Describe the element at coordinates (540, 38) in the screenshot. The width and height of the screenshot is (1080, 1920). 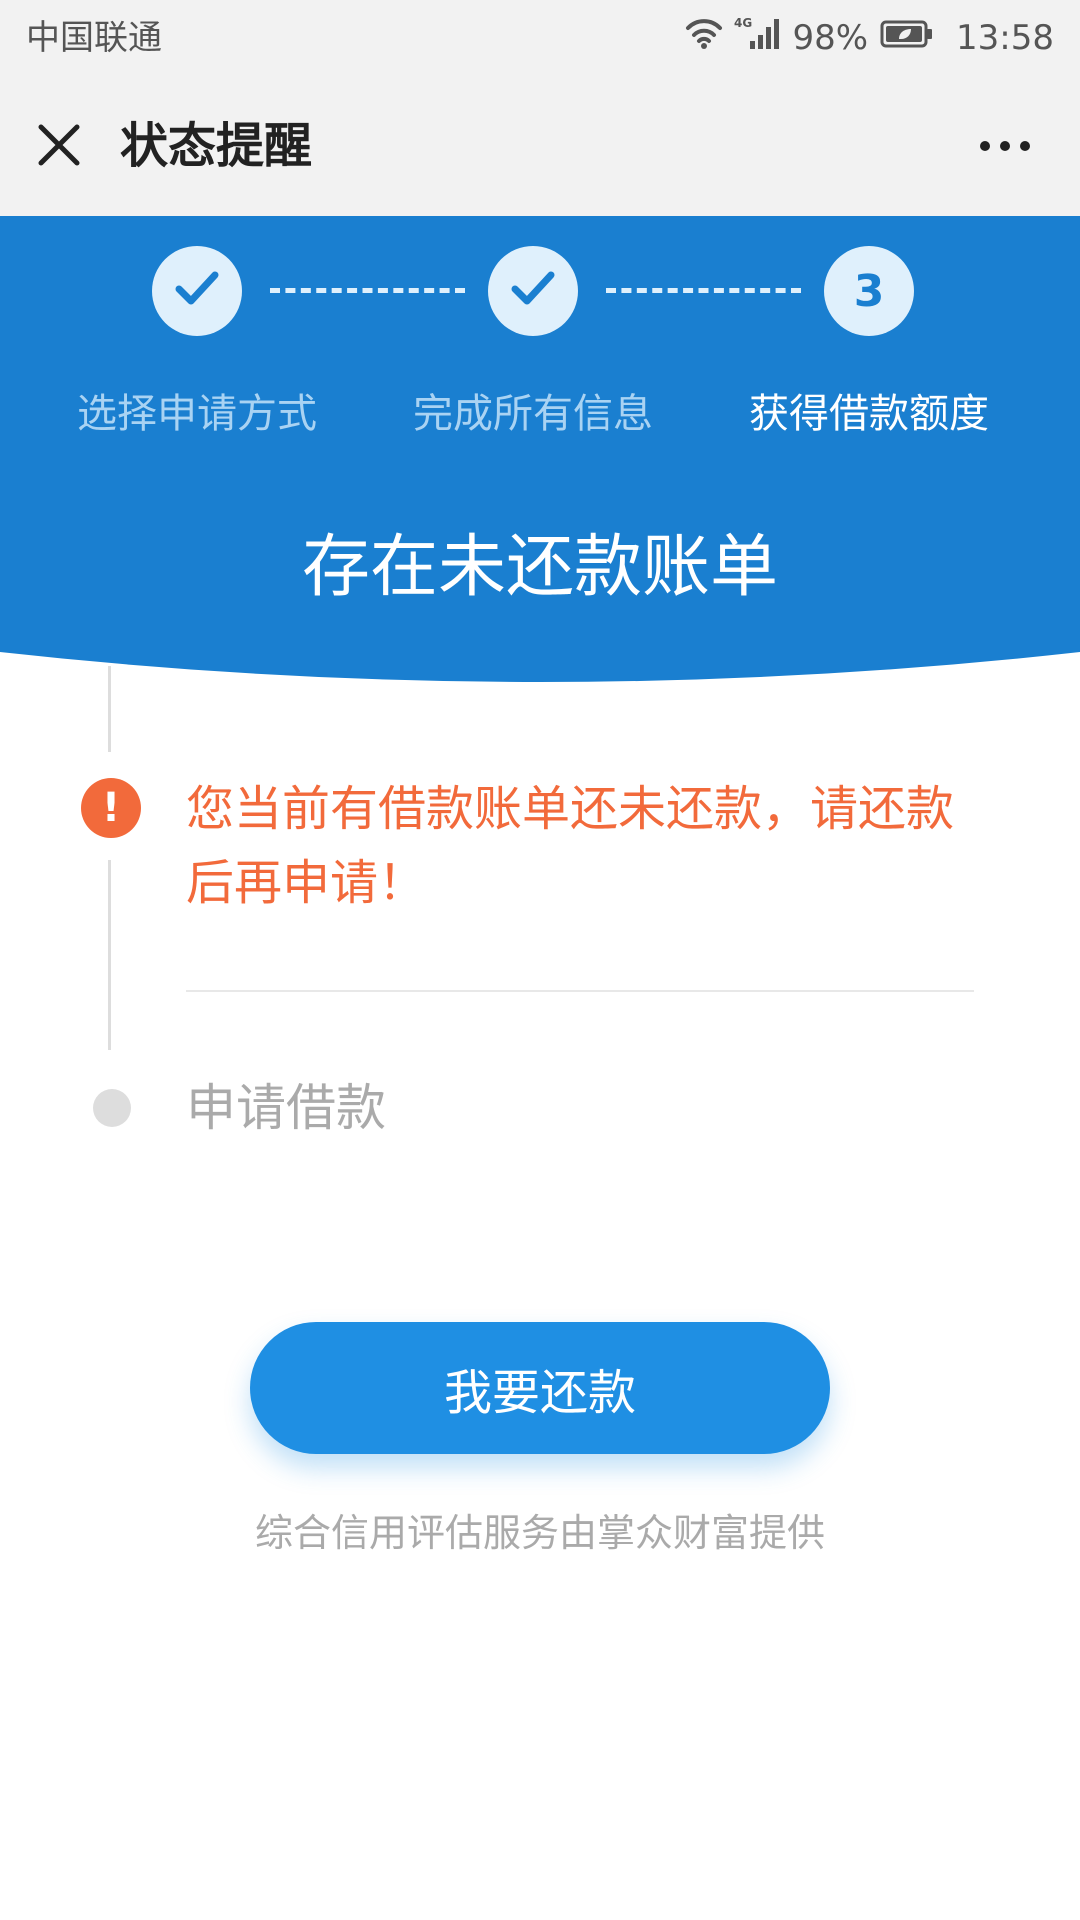
I see `status-bar: 中国联通 4G 98% 13:58` at that location.